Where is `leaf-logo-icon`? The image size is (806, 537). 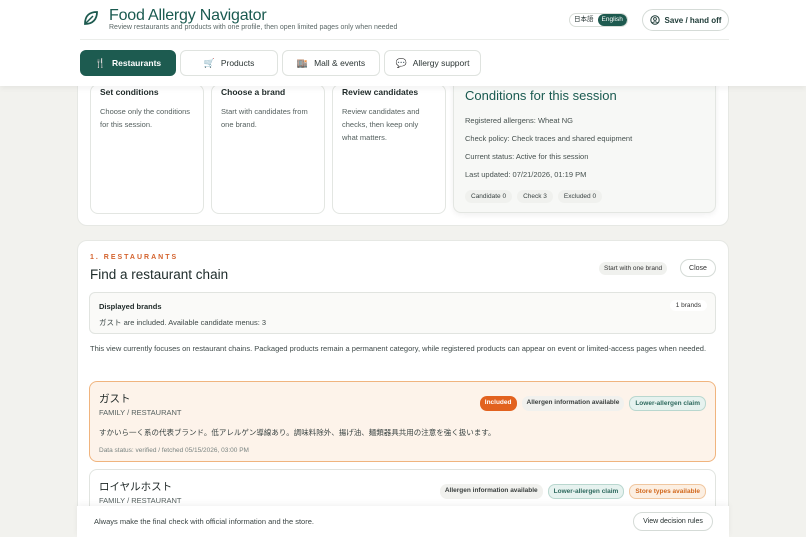
leaf-logo-icon is located at coordinates (91, 20).